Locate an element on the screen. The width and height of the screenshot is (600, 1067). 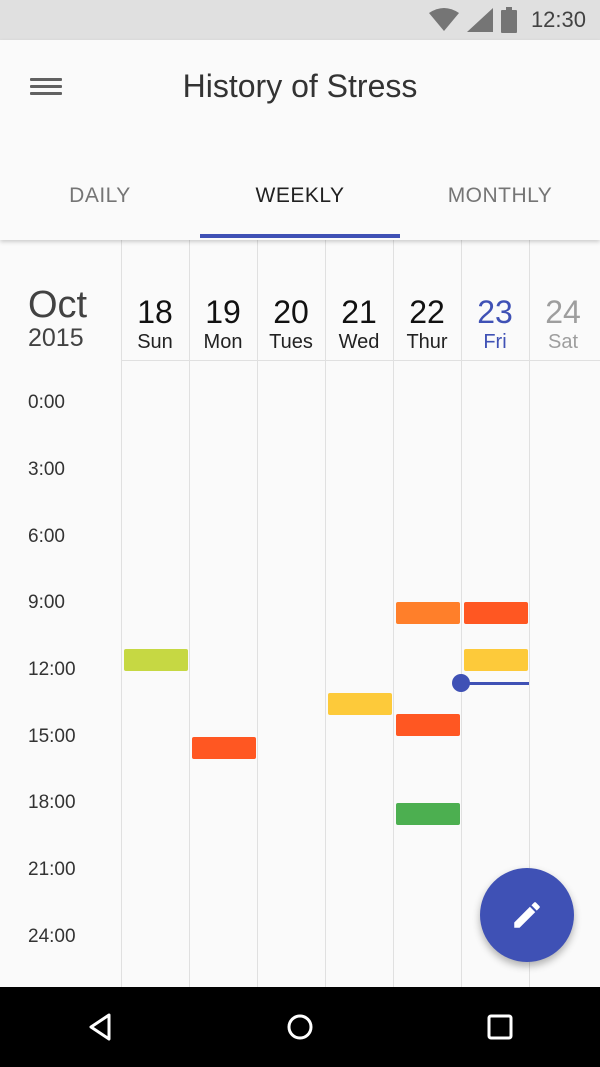
day-name: Wed is located at coordinates (359, 342).